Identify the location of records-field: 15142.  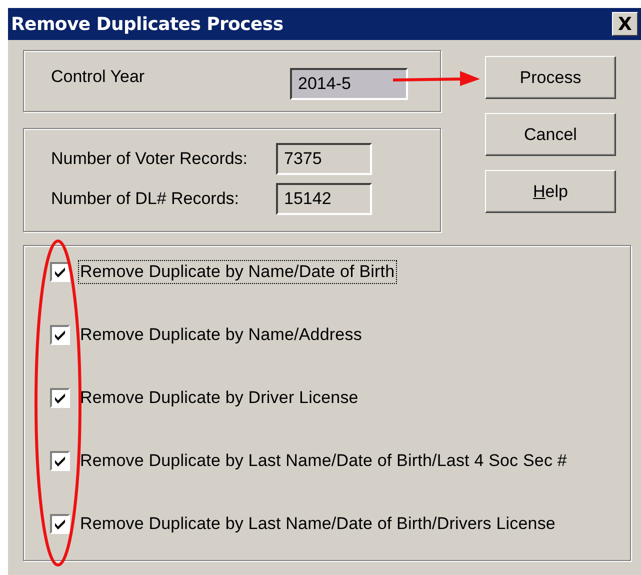
(324, 199).